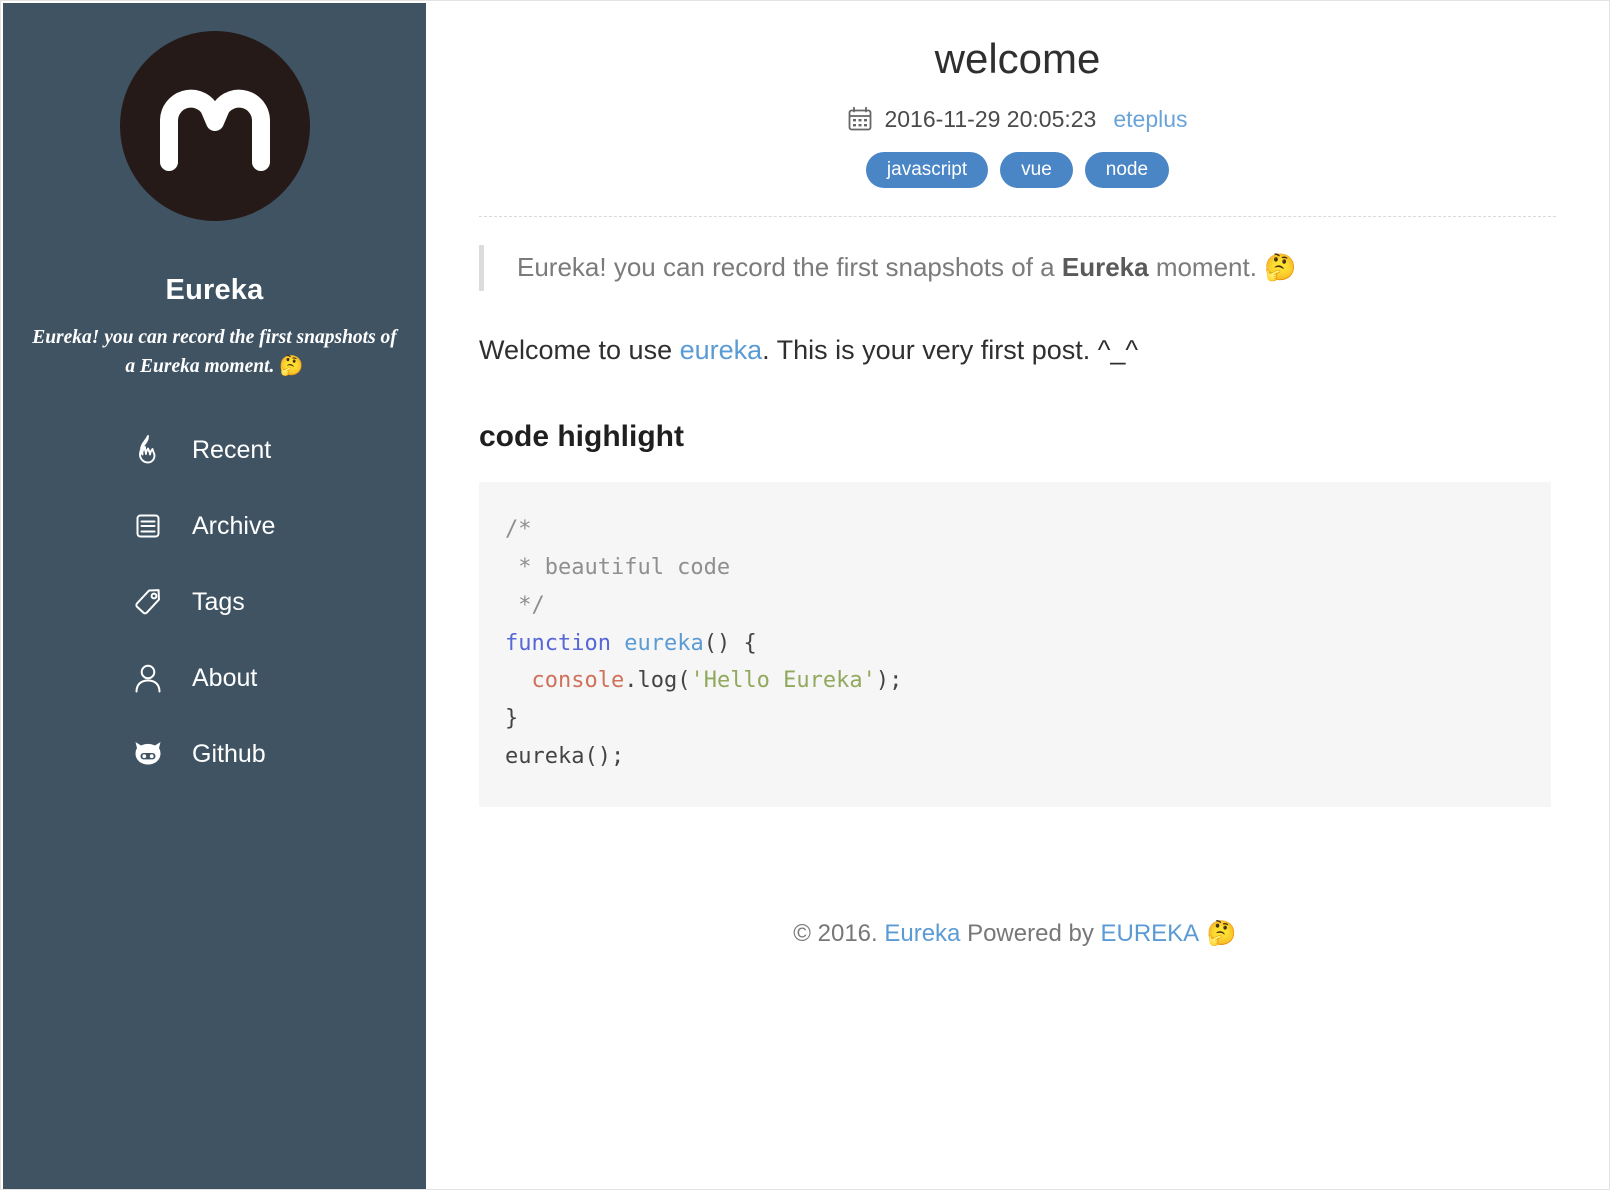 This screenshot has height=1190, width=1610. What do you see at coordinates (148, 678) in the screenshot?
I see `user-icon` at bounding box center [148, 678].